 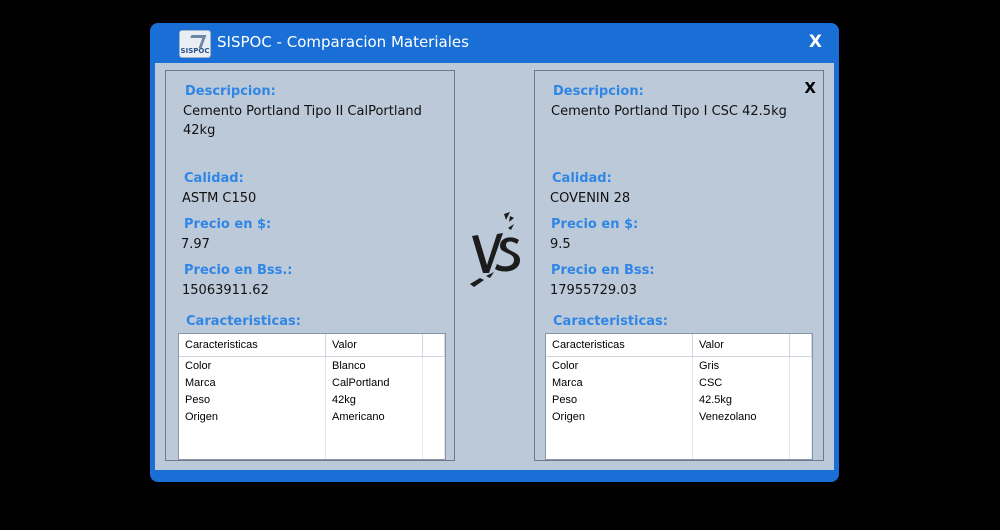 I want to click on cell-value: Venezolano, so click(x=741, y=416).